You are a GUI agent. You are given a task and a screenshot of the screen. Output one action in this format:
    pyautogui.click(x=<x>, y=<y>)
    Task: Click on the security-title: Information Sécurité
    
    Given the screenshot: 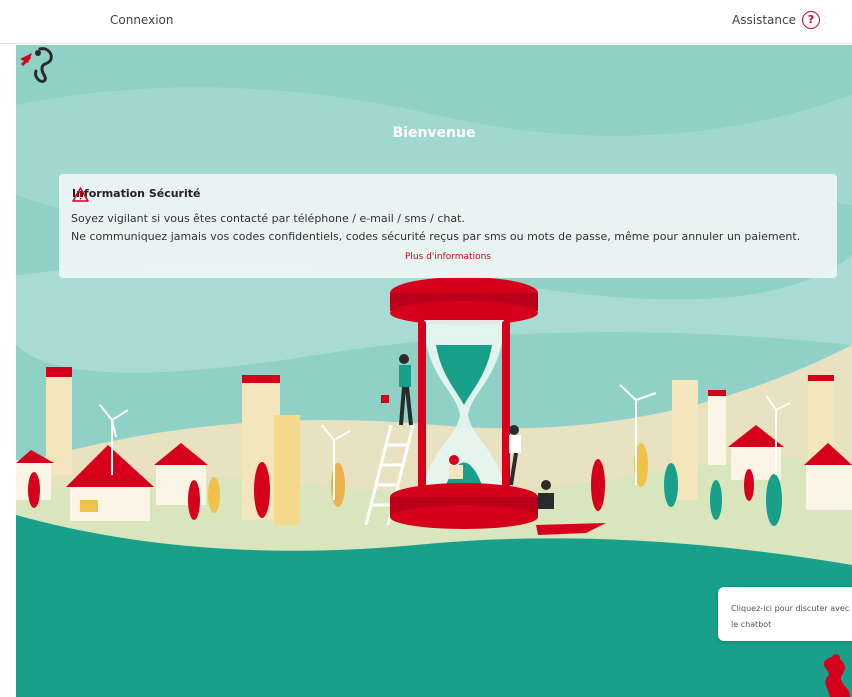 What is the action you would take?
    pyautogui.click(x=136, y=193)
    